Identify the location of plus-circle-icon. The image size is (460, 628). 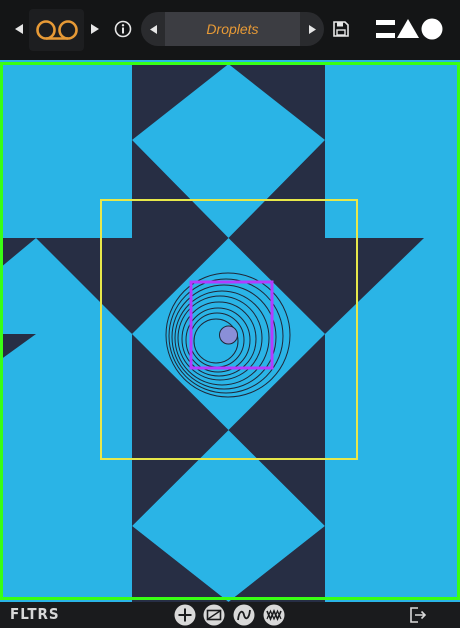
(185, 615).